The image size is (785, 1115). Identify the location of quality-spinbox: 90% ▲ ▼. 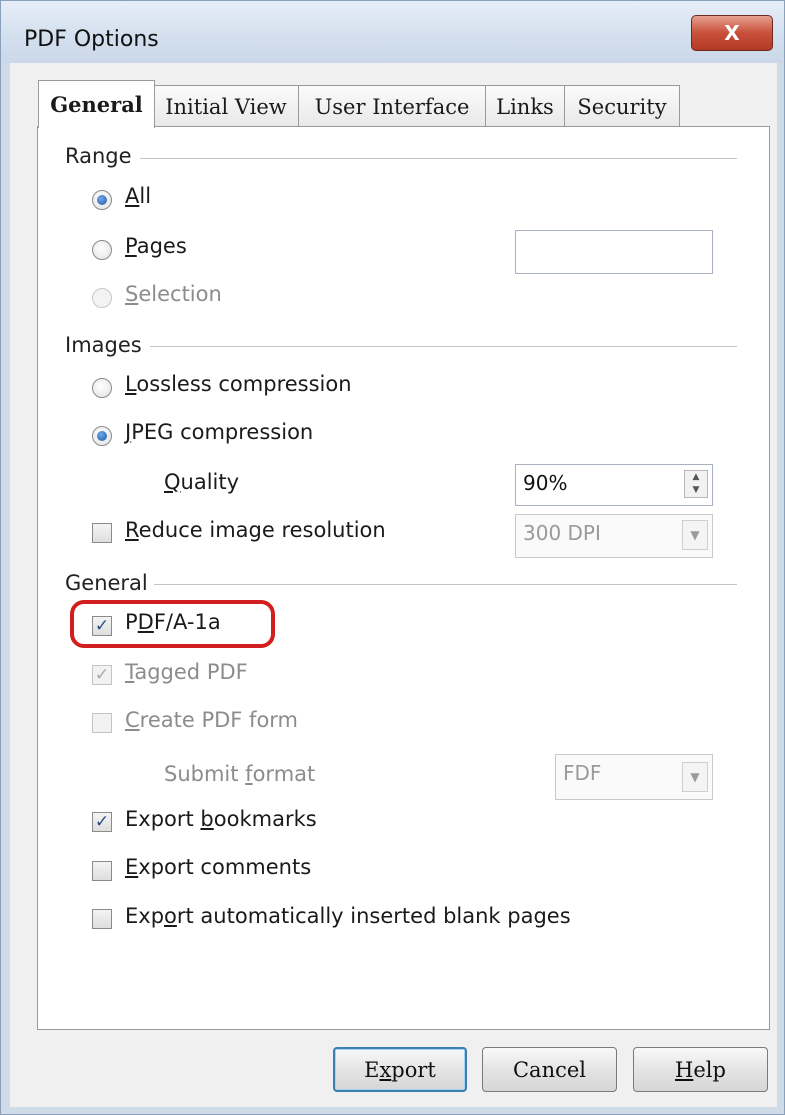
(614, 485).